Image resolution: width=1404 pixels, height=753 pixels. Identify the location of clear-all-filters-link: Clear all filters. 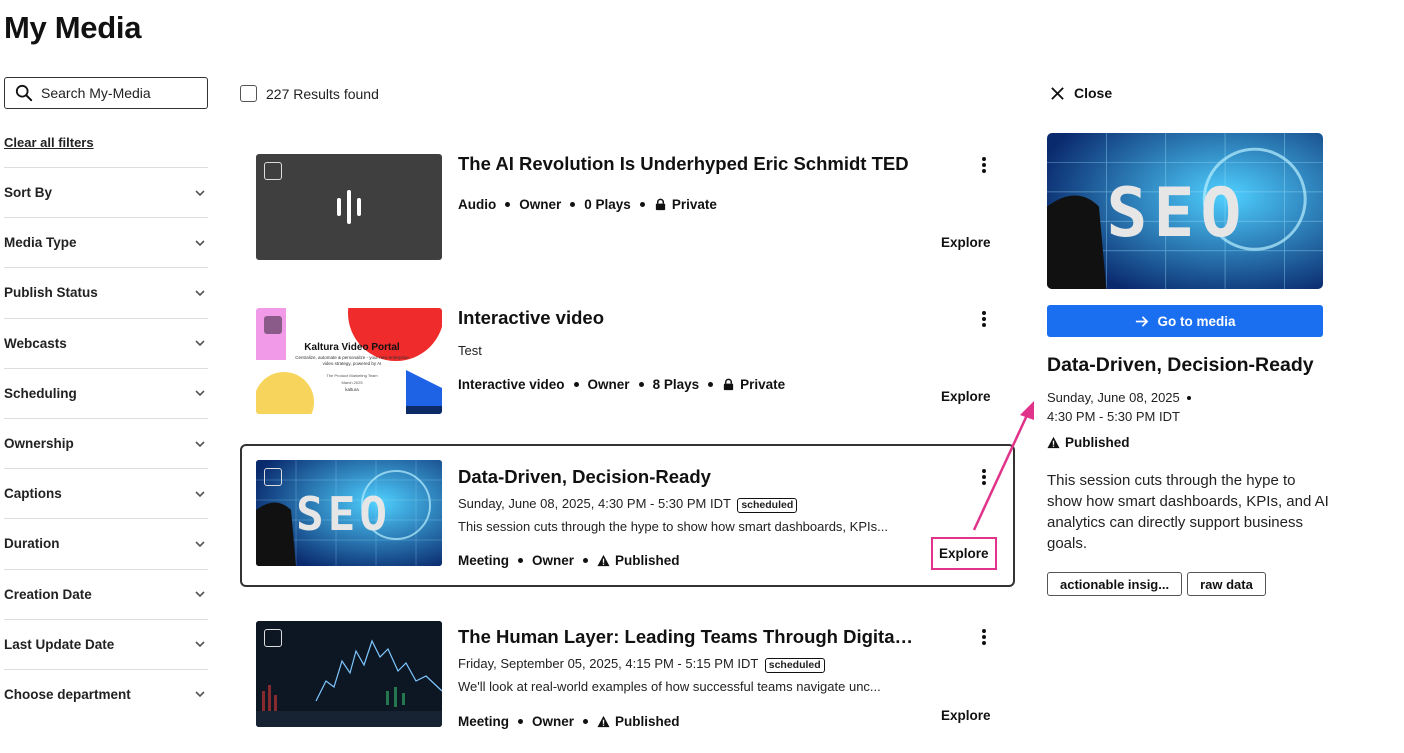
(49, 142).